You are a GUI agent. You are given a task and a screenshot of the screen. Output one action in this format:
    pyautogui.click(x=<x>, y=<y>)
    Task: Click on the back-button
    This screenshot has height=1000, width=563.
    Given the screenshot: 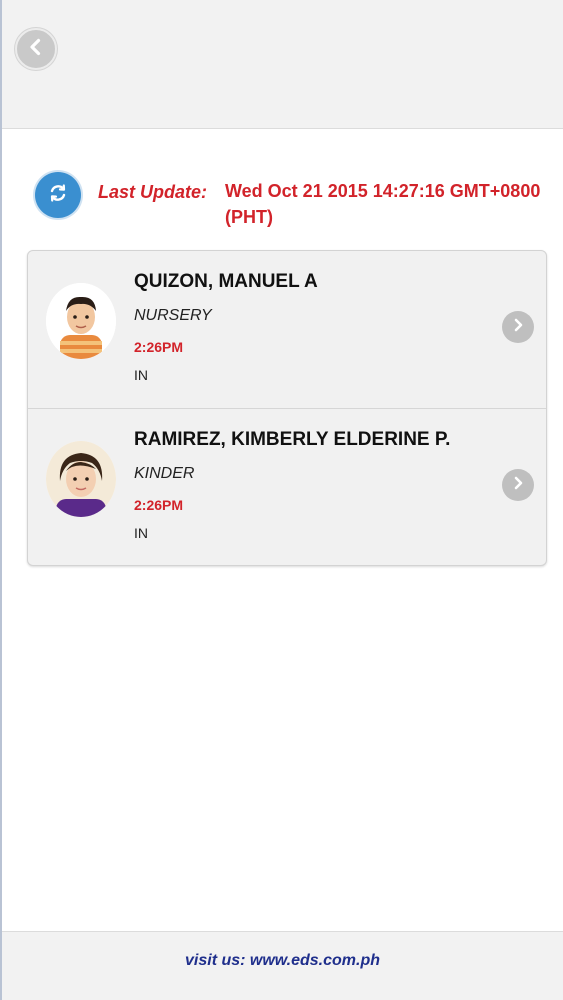 What is the action you would take?
    pyautogui.click(x=36, y=49)
    